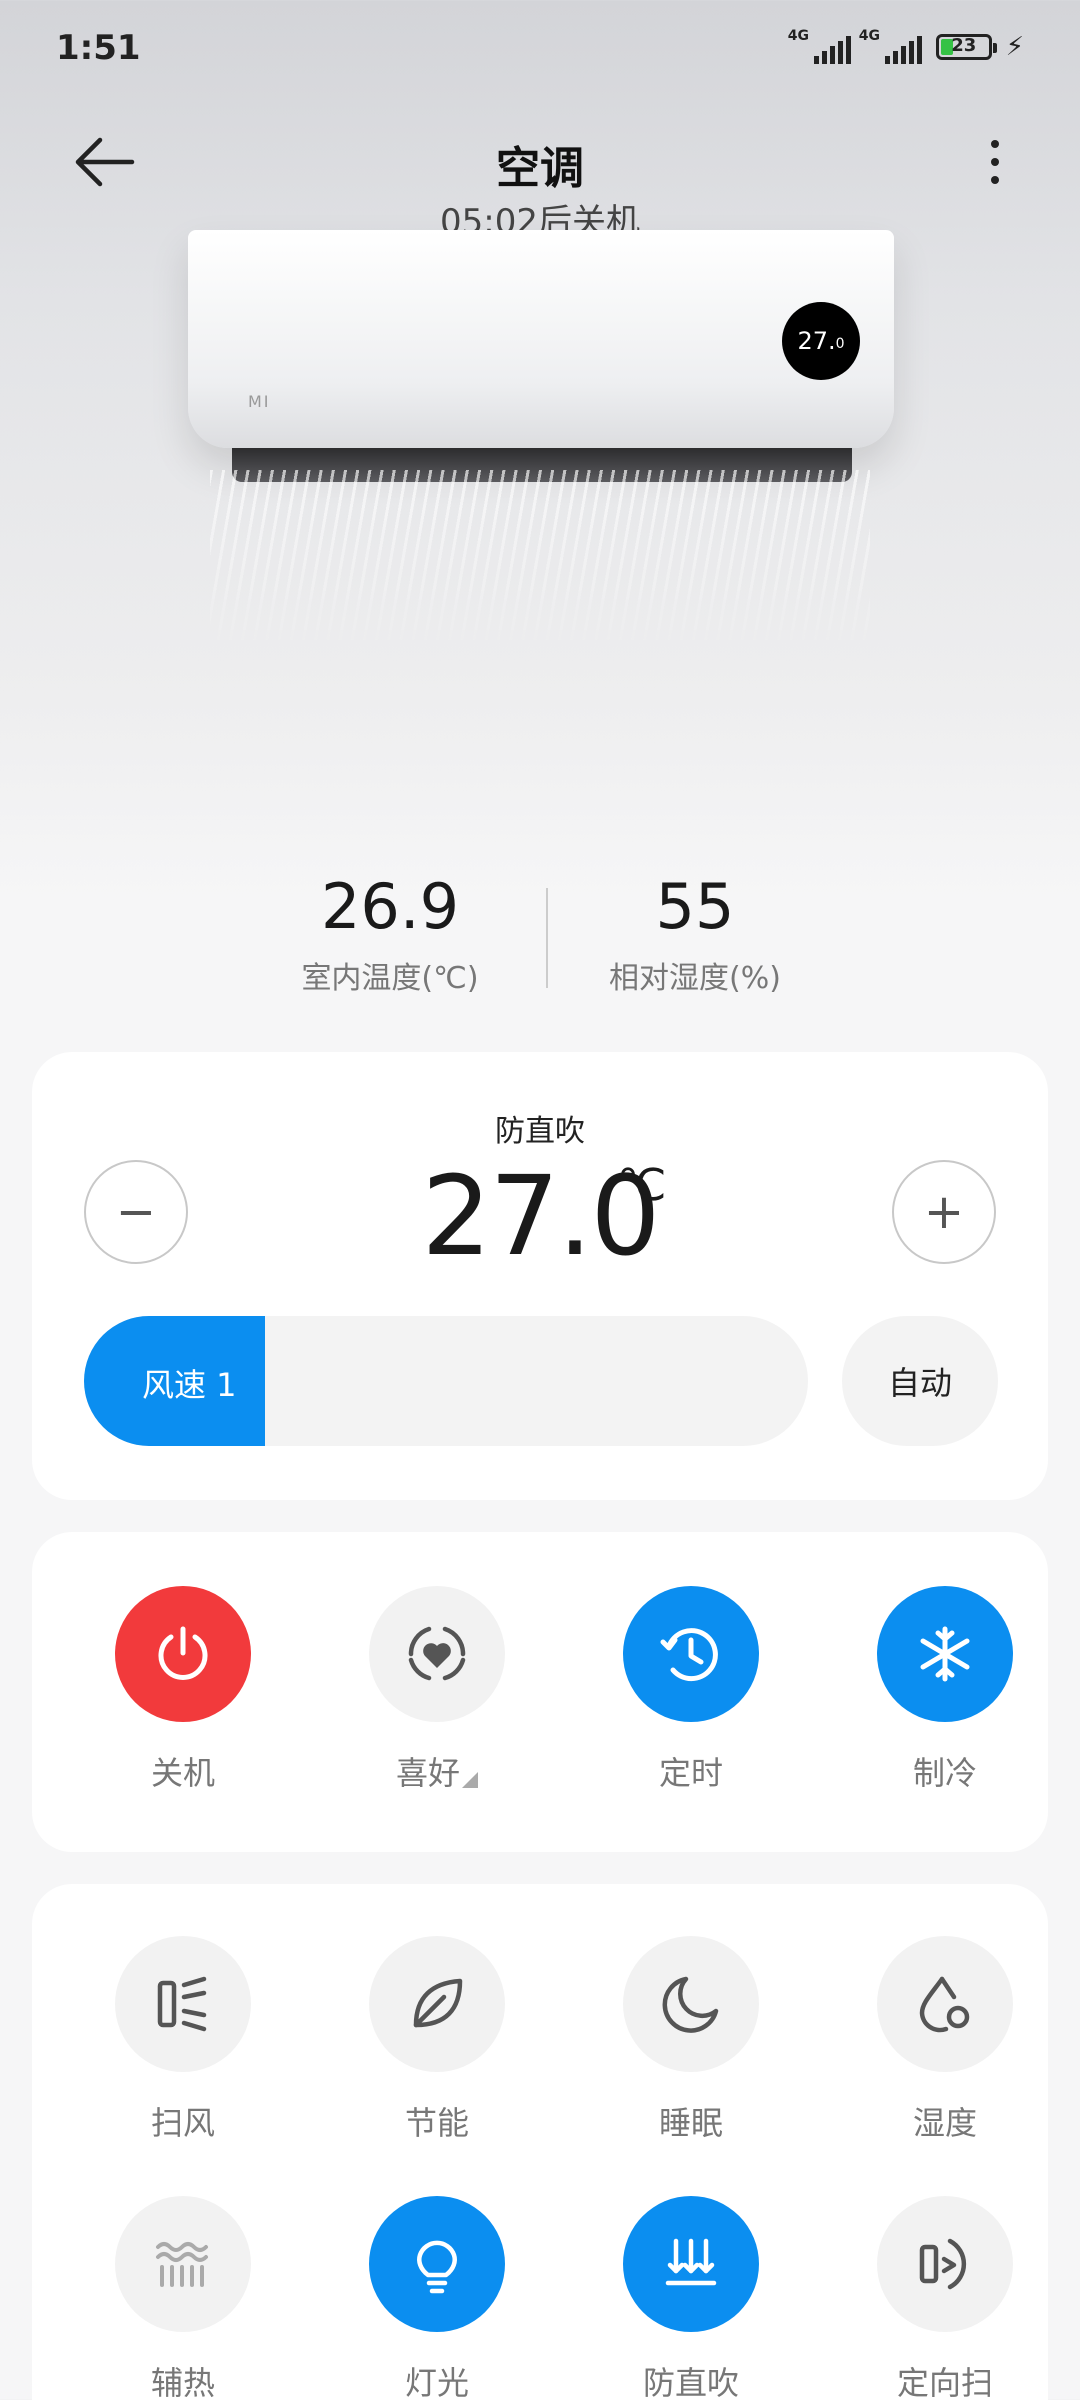  What do you see at coordinates (437, 1653) in the screenshot?
I see `favorite-icon` at bounding box center [437, 1653].